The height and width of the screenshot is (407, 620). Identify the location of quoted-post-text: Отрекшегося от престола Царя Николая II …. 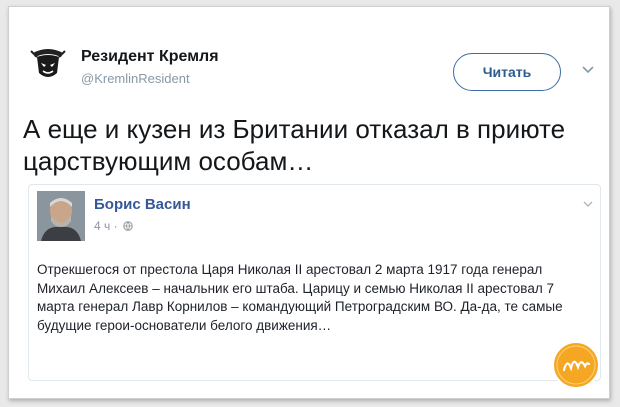
(300, 297).